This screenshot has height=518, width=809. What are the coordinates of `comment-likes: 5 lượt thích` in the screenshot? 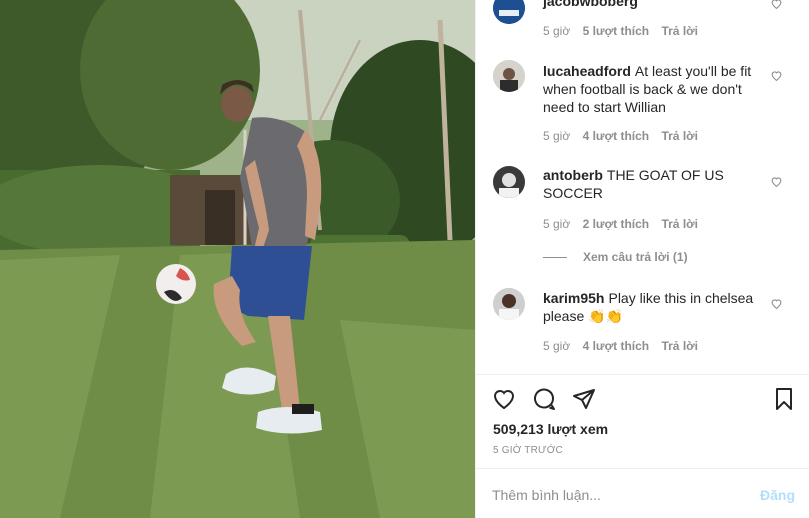 It's located at (616, 31).